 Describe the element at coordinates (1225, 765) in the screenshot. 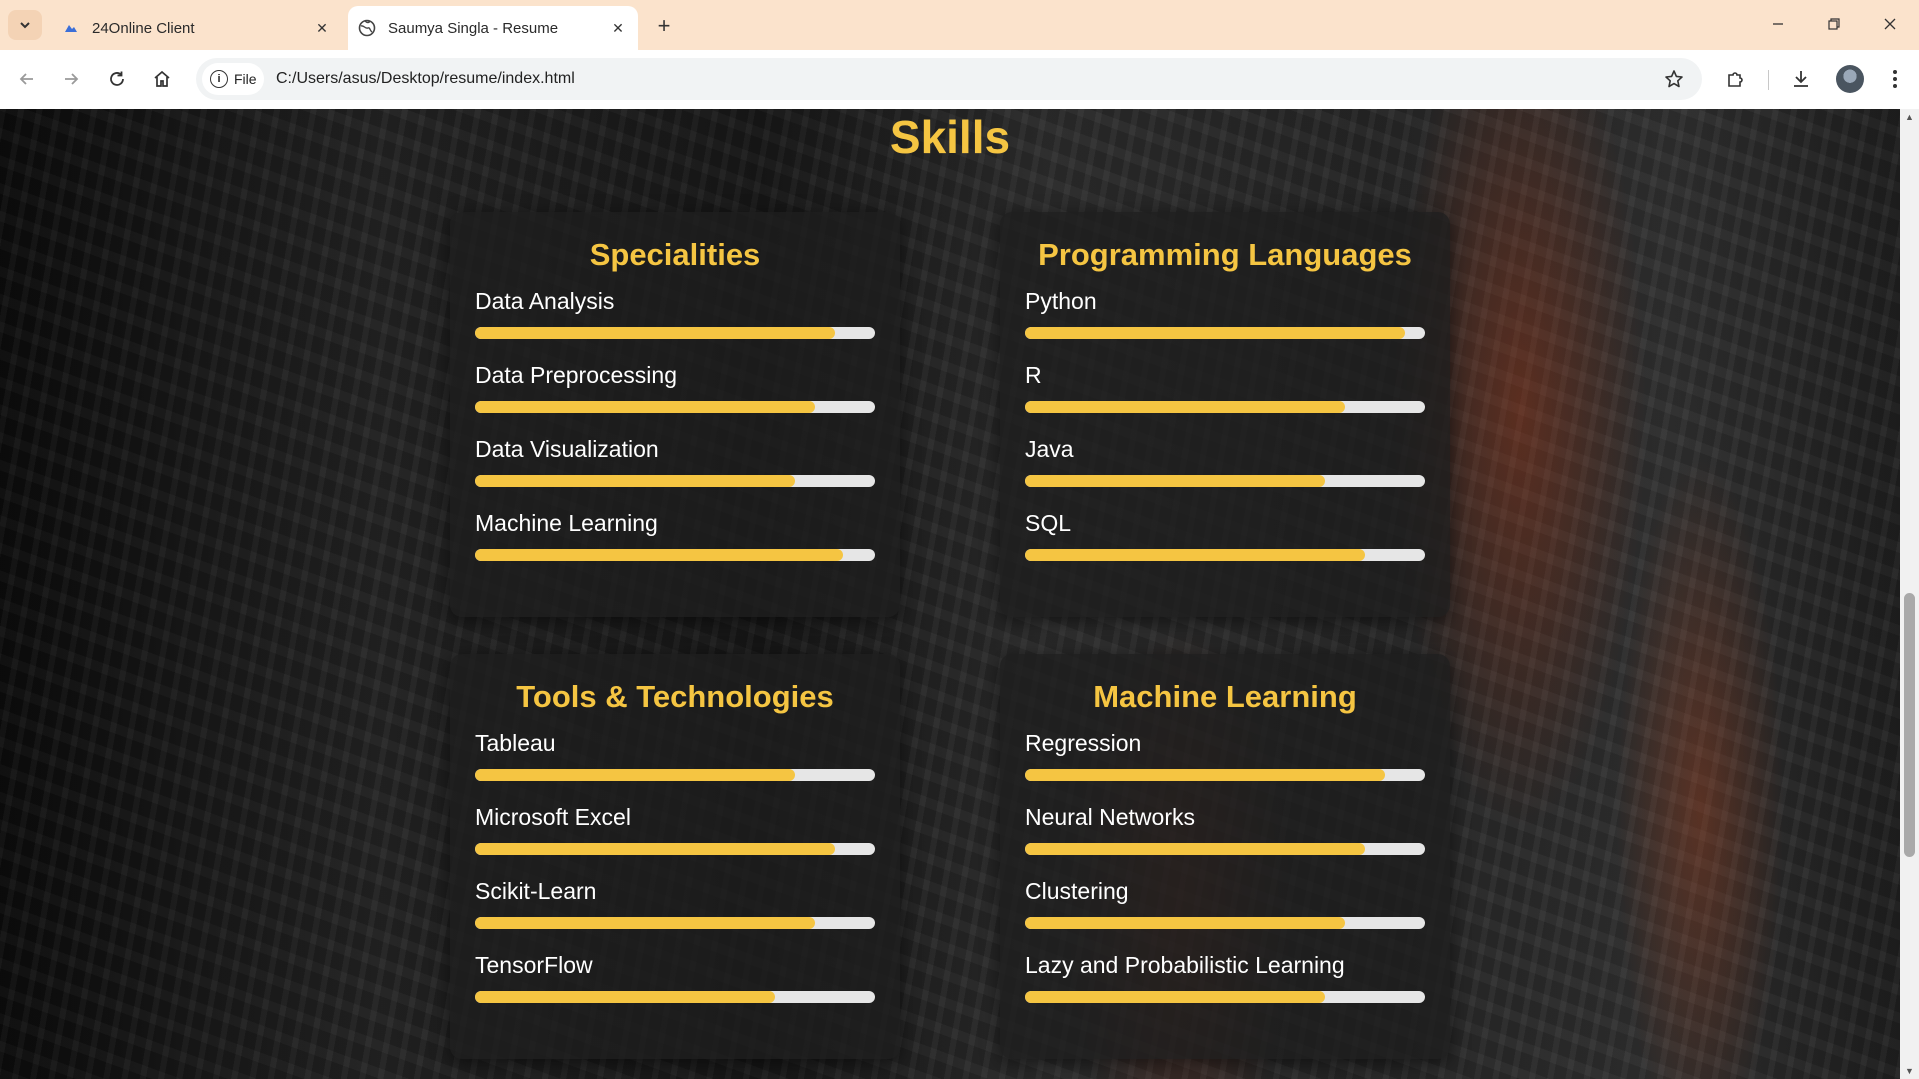

I see `skill-item: Regression` at that location.